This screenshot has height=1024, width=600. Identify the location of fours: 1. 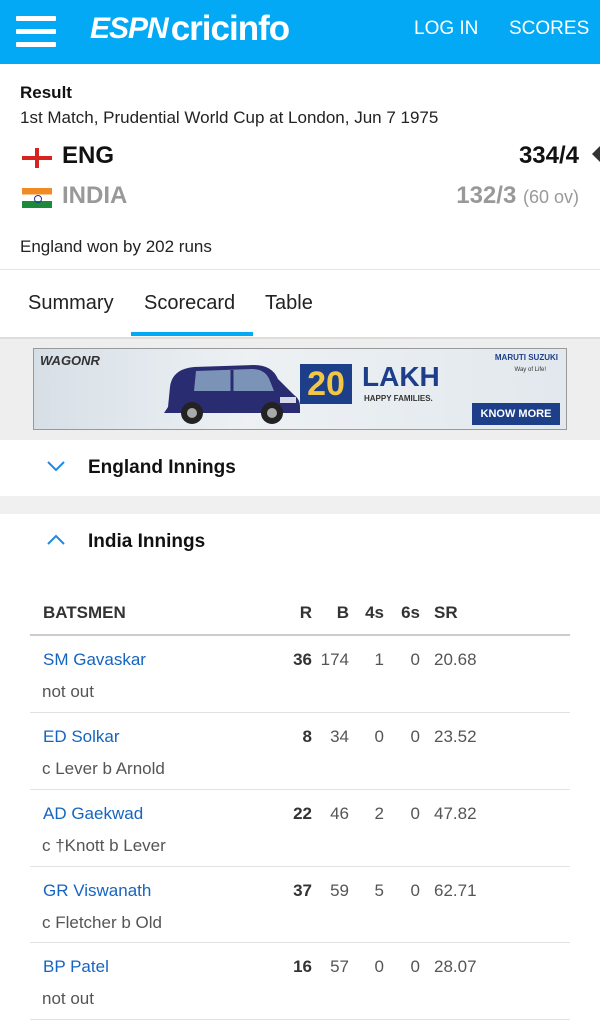
(379, 659).